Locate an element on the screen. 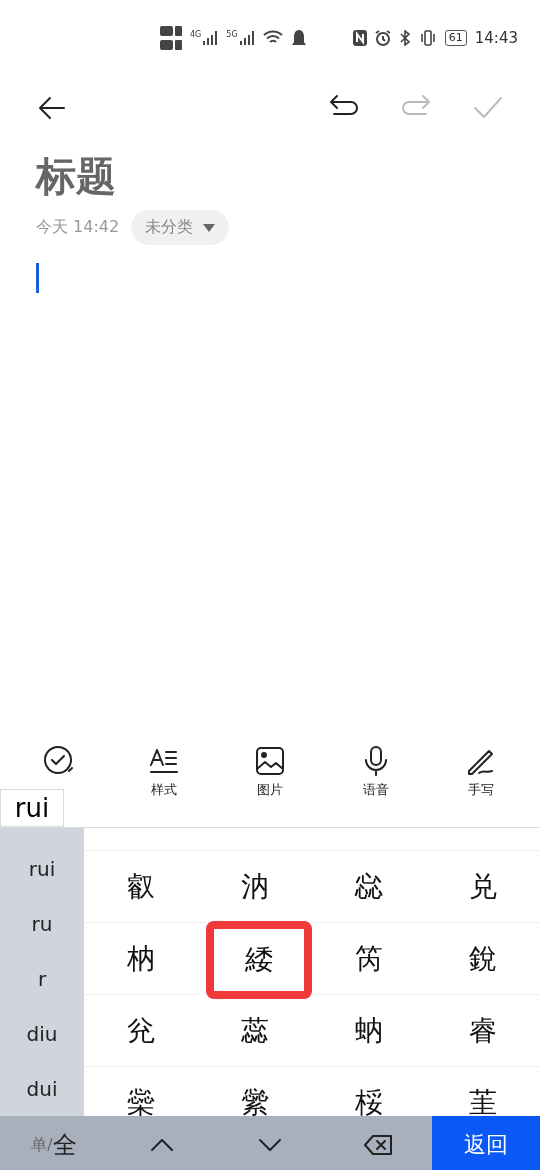 Image resolution: width=540 pixels, height=1170 pixels. text-cursor is located at coordinates (37, 278).